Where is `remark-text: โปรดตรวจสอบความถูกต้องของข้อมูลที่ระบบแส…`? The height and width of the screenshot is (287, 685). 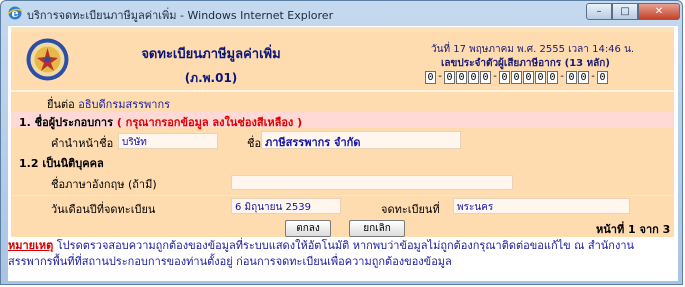 remark-text: โปรดตรวจสอบความถูกต้องของข้อมูลที่ระบบแส… is located at coordinates (321, 253).